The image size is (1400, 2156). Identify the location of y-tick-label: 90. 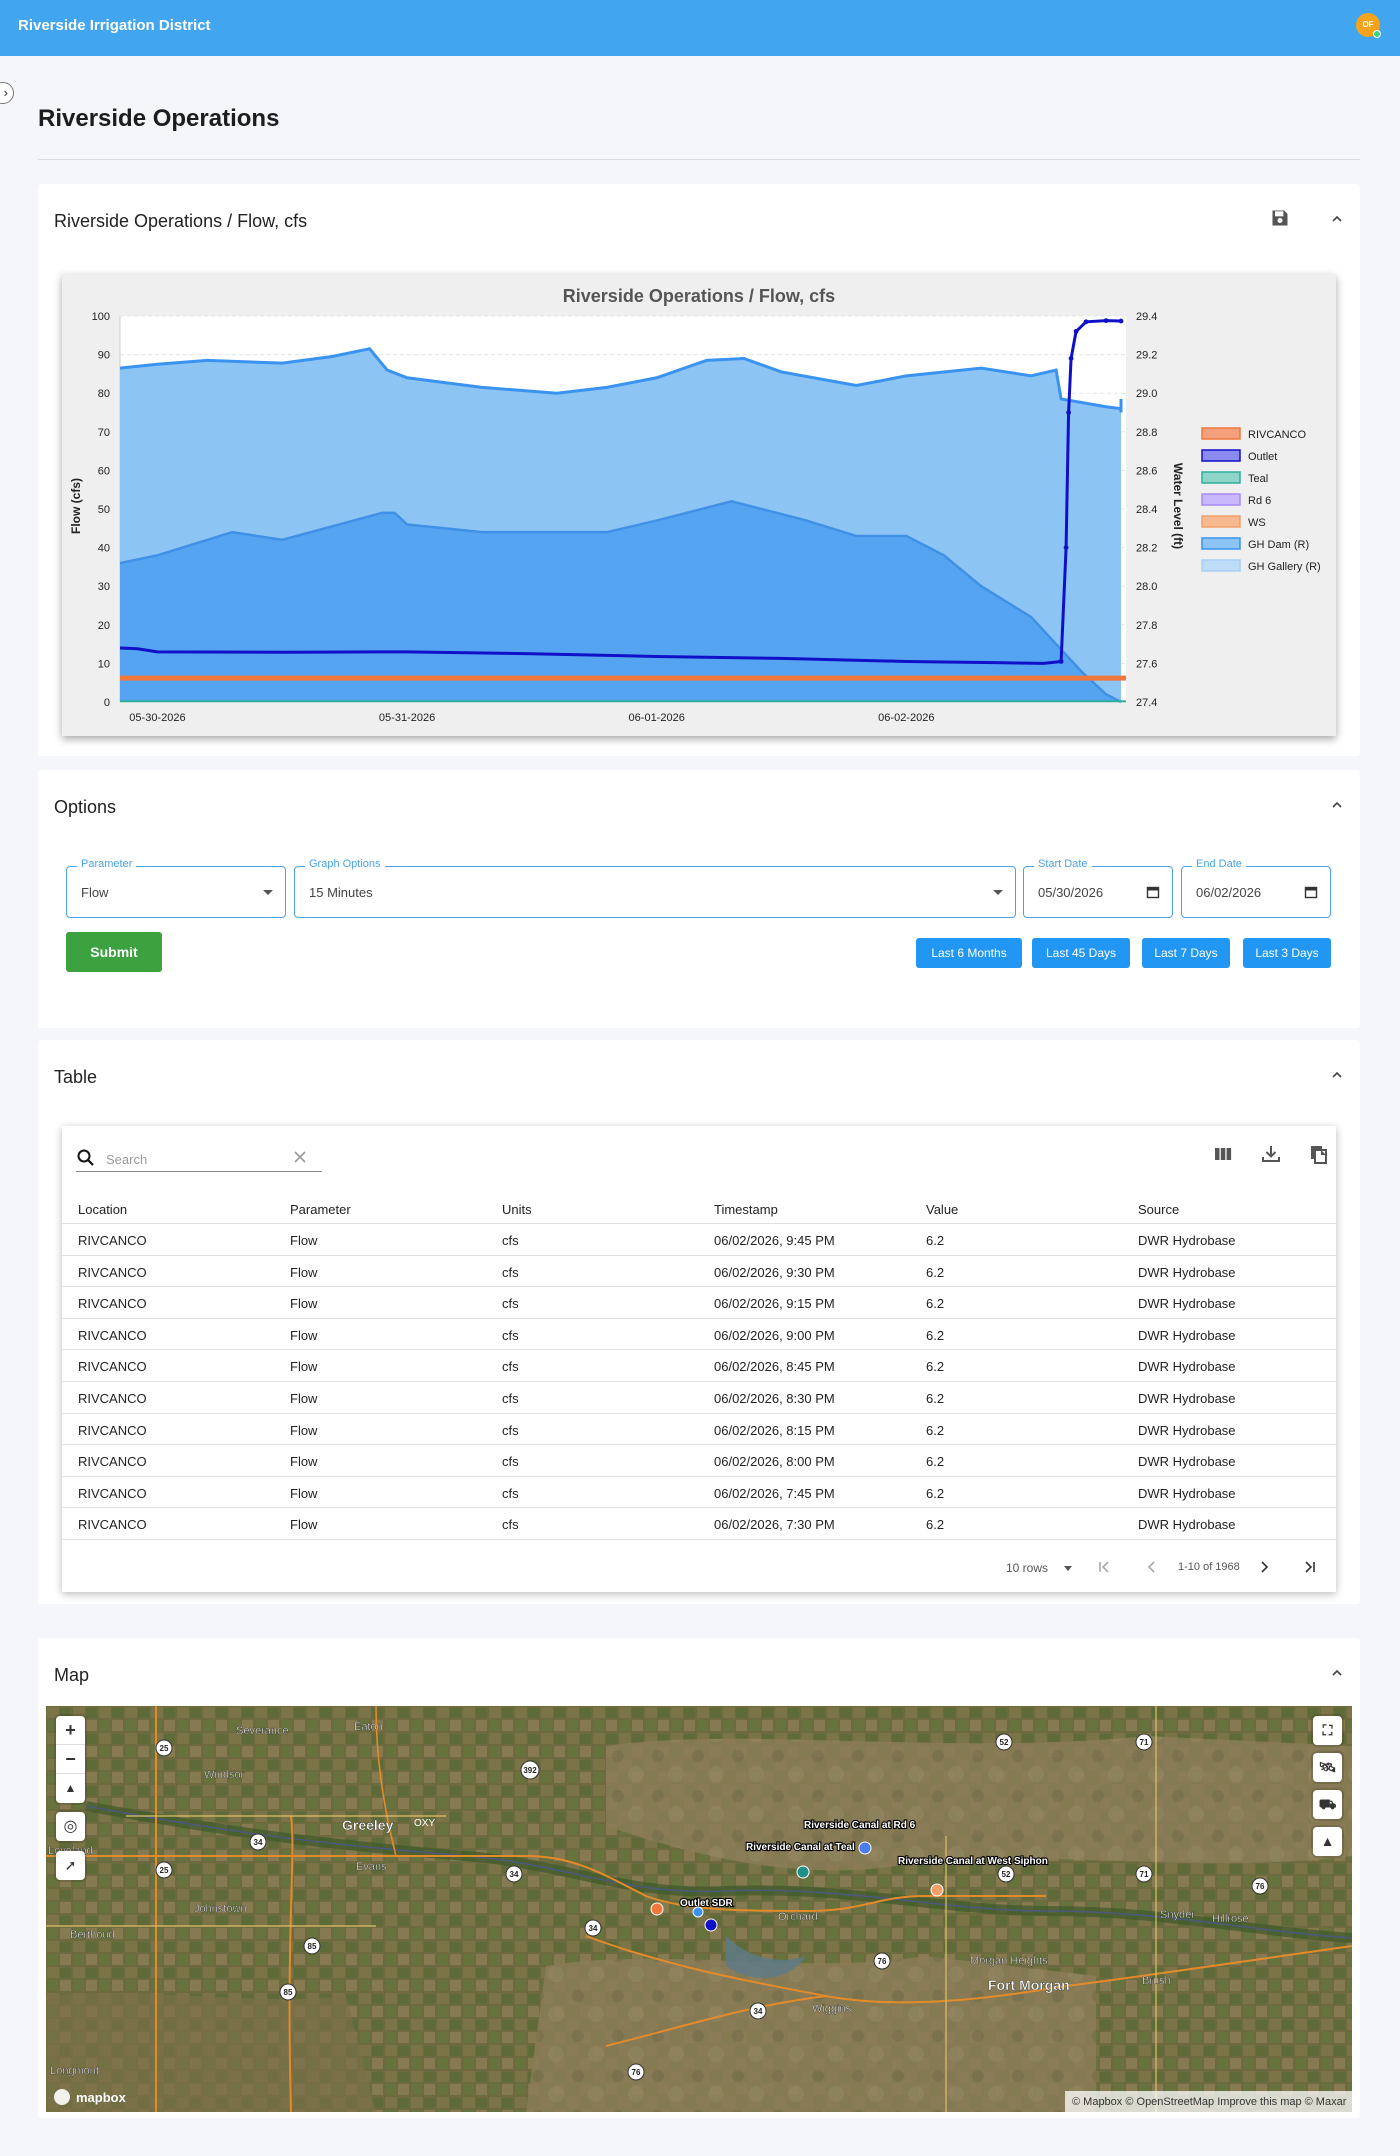
(104, 356).